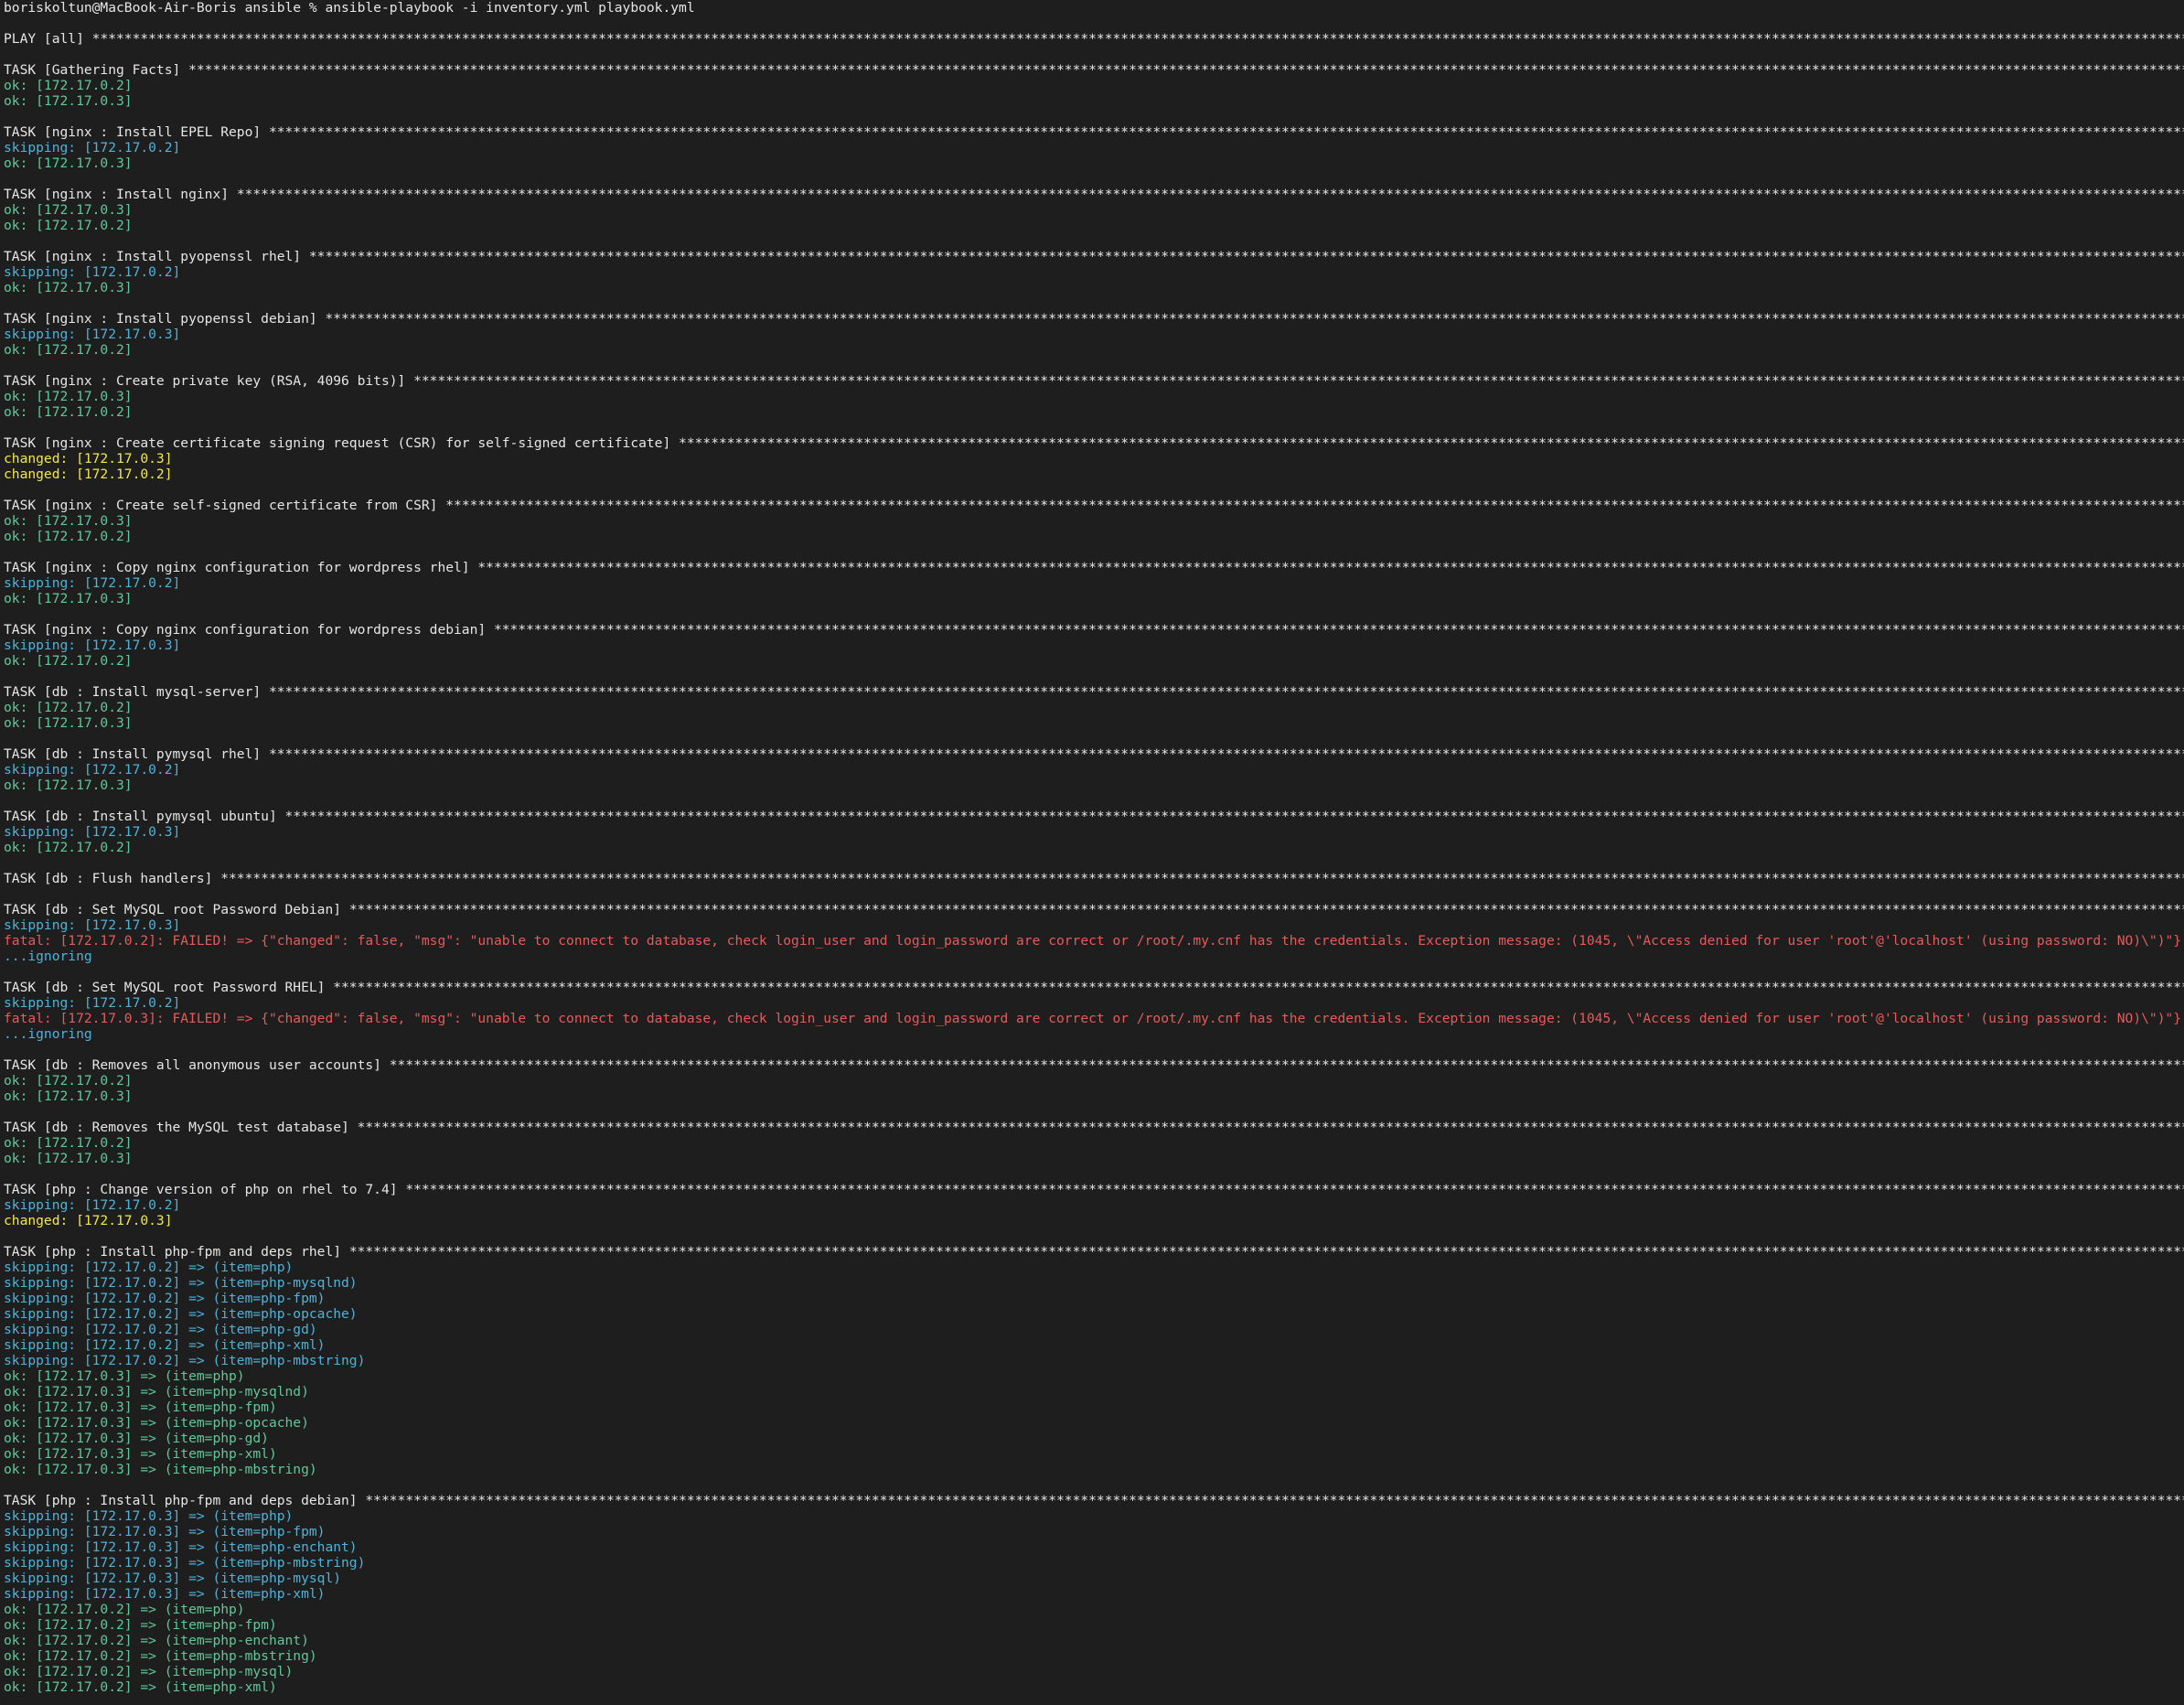  What do you see at coordinates (136, 1438) in the screenshot?
I see `ok-result-line-text: ok: [172.17.0.3] => (item=php-gd)` at bounding box center [136, 1438].